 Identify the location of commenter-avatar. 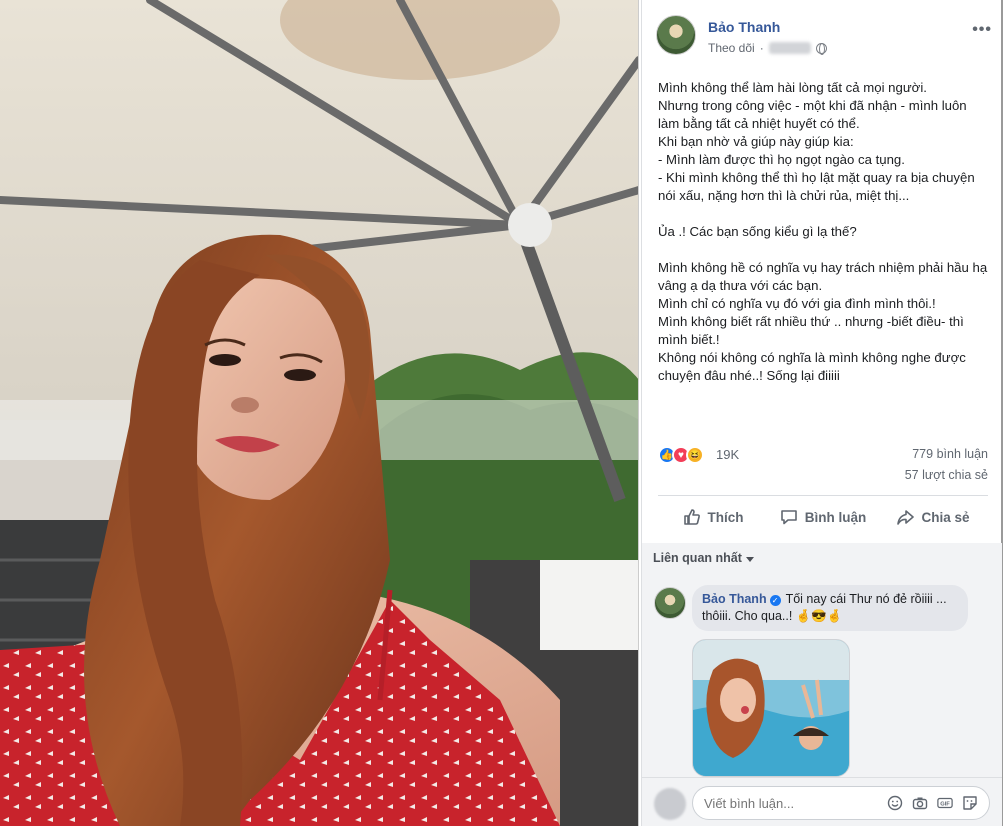
(670, 603).